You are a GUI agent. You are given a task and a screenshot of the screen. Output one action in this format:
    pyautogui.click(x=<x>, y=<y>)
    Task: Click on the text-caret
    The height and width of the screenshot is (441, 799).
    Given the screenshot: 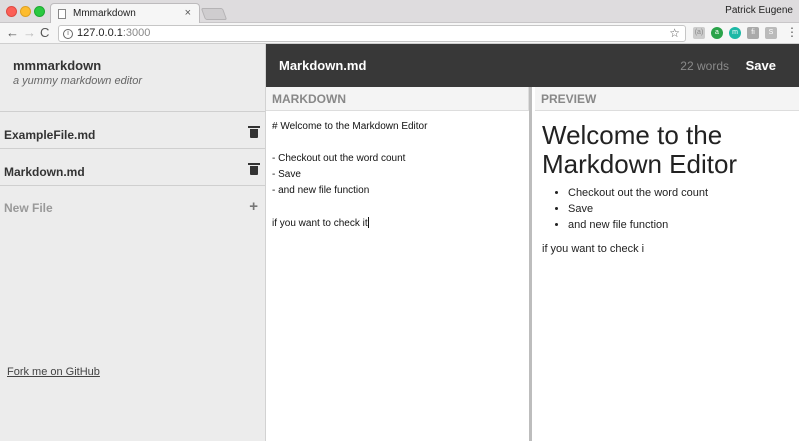 What is the action you would take?
    pyautogui.click(x=368, y=222)
    